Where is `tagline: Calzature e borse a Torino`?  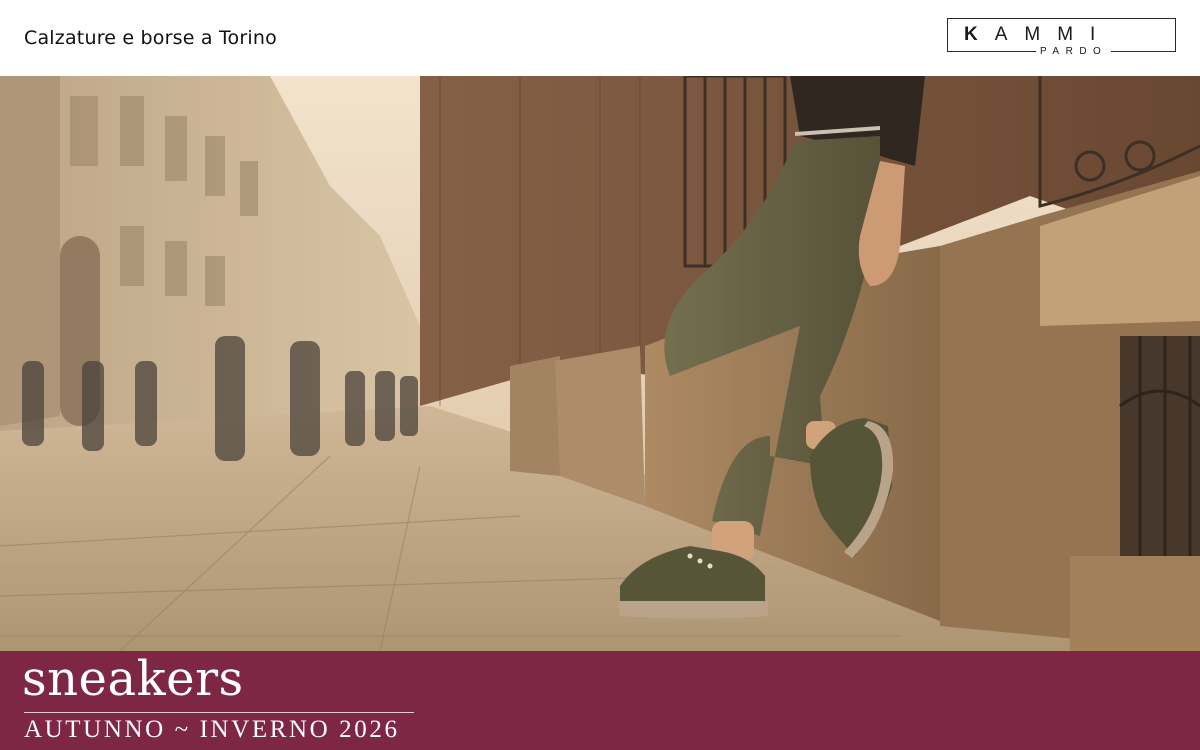 tagline: Calzature e borse a Torino is located at coordinates (150, 38).